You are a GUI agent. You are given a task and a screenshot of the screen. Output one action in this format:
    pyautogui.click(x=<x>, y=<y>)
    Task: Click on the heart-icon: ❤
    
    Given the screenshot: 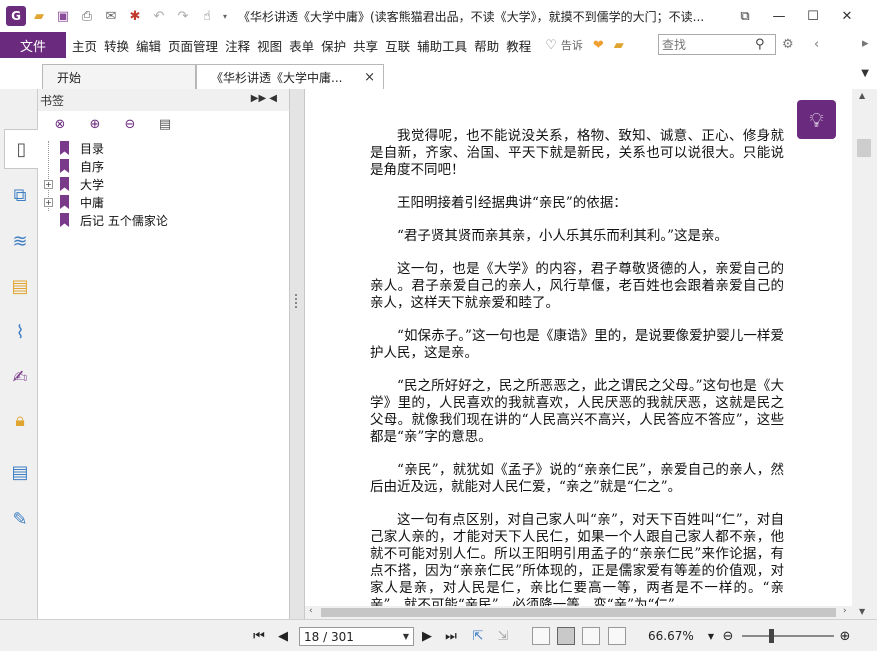 What is the action you would take?
    pyautogui.click(x=598, y=45)
    